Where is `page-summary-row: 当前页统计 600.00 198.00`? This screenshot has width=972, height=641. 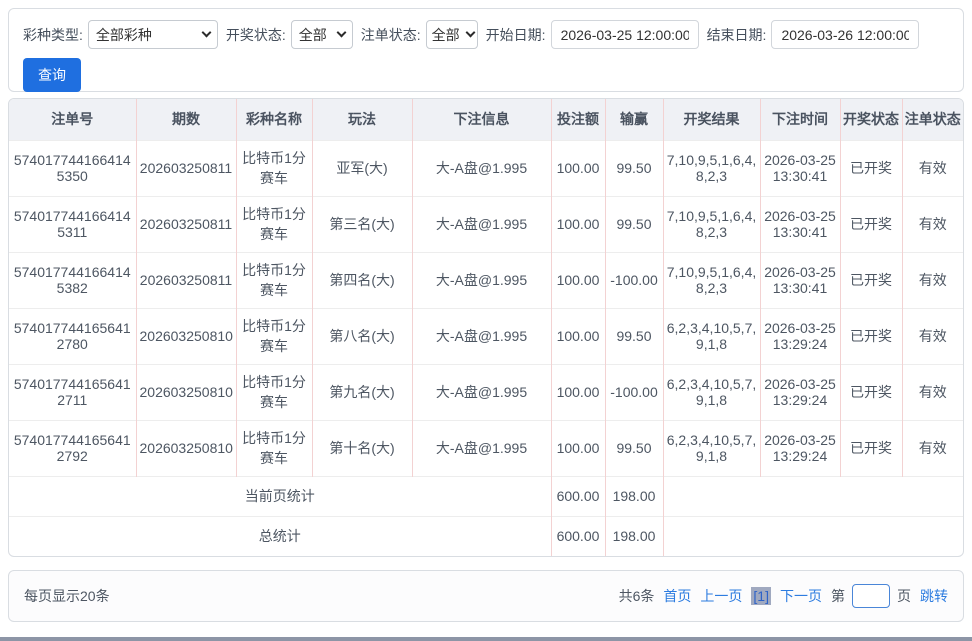
page-summary-row: 当前页统计 600.00 198.00 is located at coordinates (486, 495).